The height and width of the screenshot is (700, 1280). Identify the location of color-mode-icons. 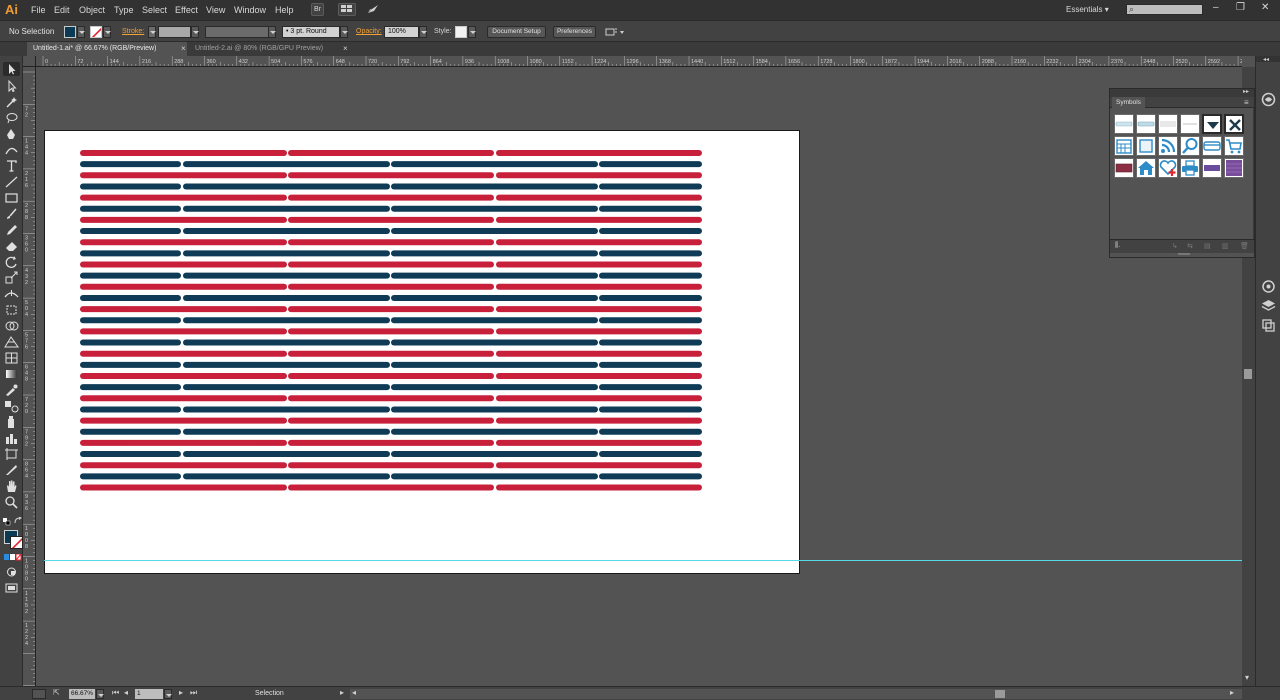
(13, 558).